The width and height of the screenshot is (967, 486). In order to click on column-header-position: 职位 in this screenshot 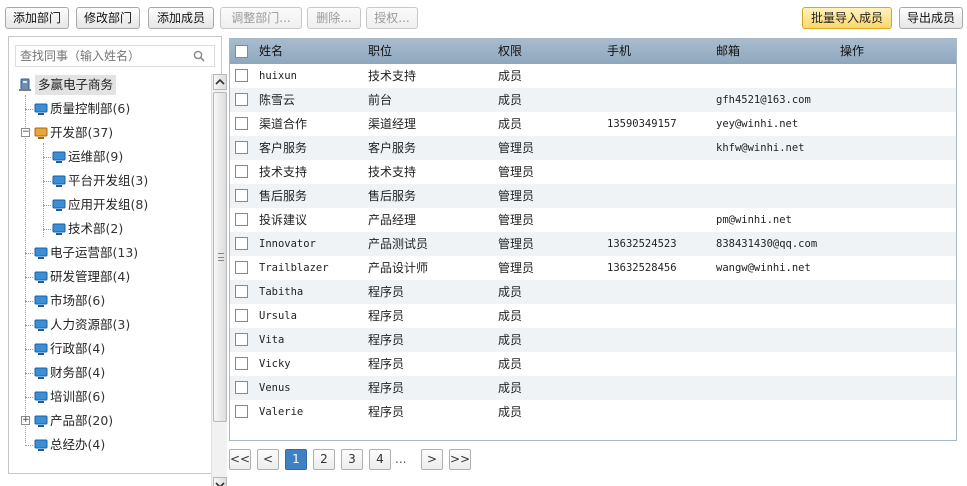, I will do `click(380, 51)`.